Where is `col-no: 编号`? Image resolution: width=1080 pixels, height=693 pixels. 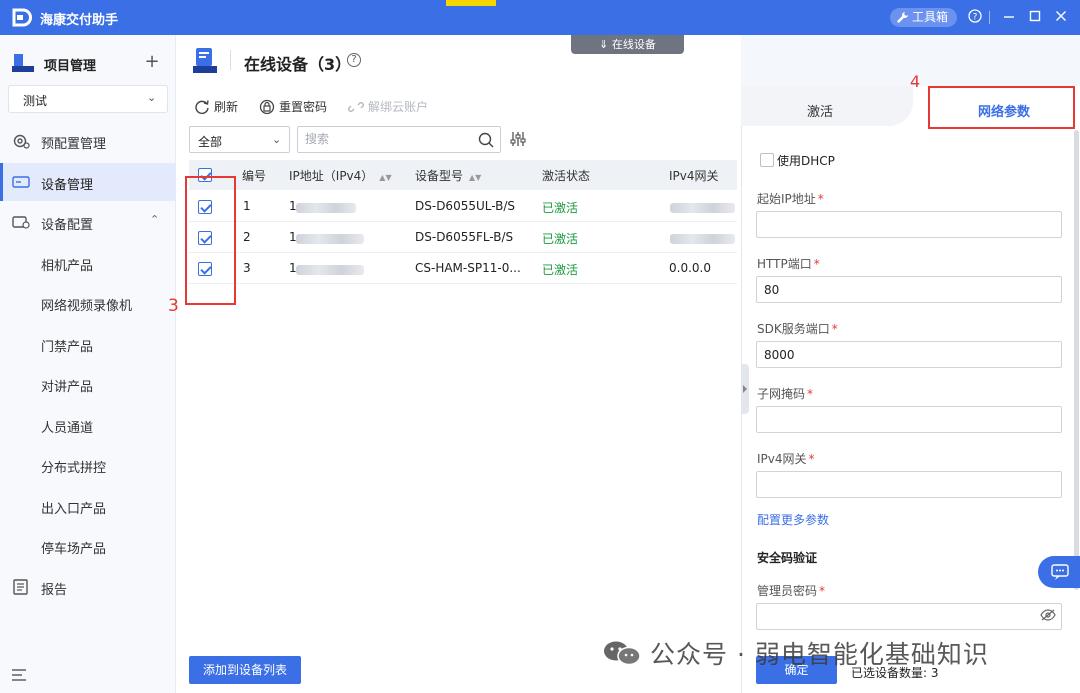
col-no: 编号 is located at coordinates (254, 176).